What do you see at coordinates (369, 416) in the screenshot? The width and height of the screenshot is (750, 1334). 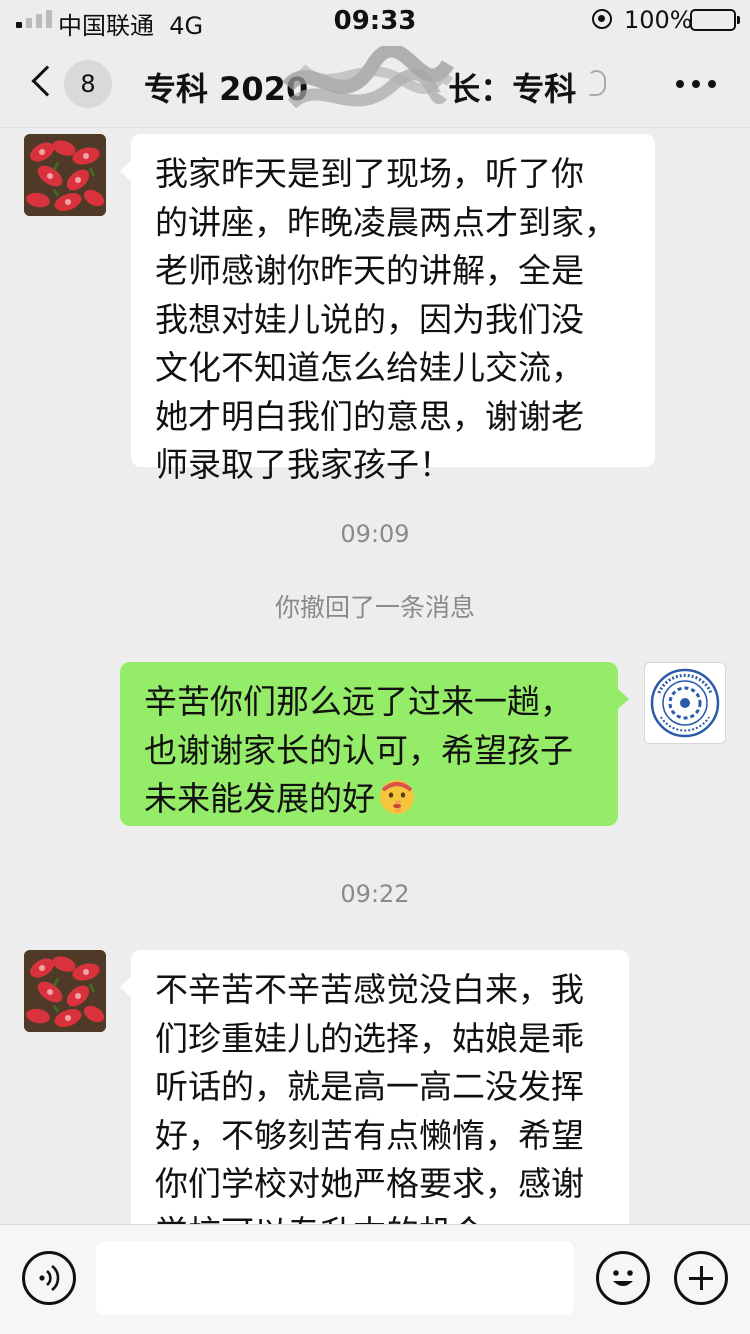 I see `message-line: 她才明白我们的意思，谢谢老` at bounding box center [369, 416].